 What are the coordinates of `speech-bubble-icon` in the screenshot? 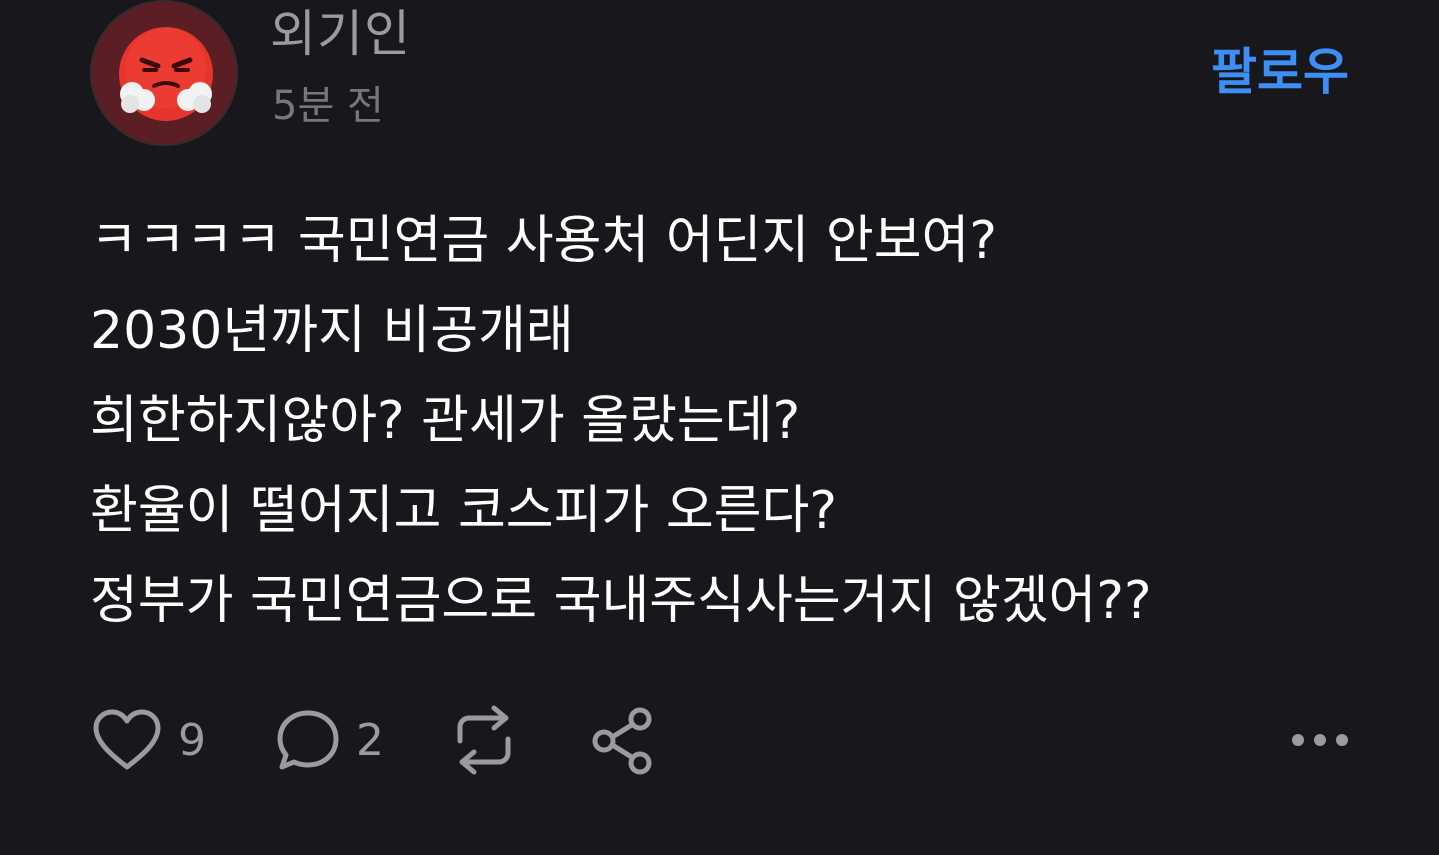 It's located at (308, 740).